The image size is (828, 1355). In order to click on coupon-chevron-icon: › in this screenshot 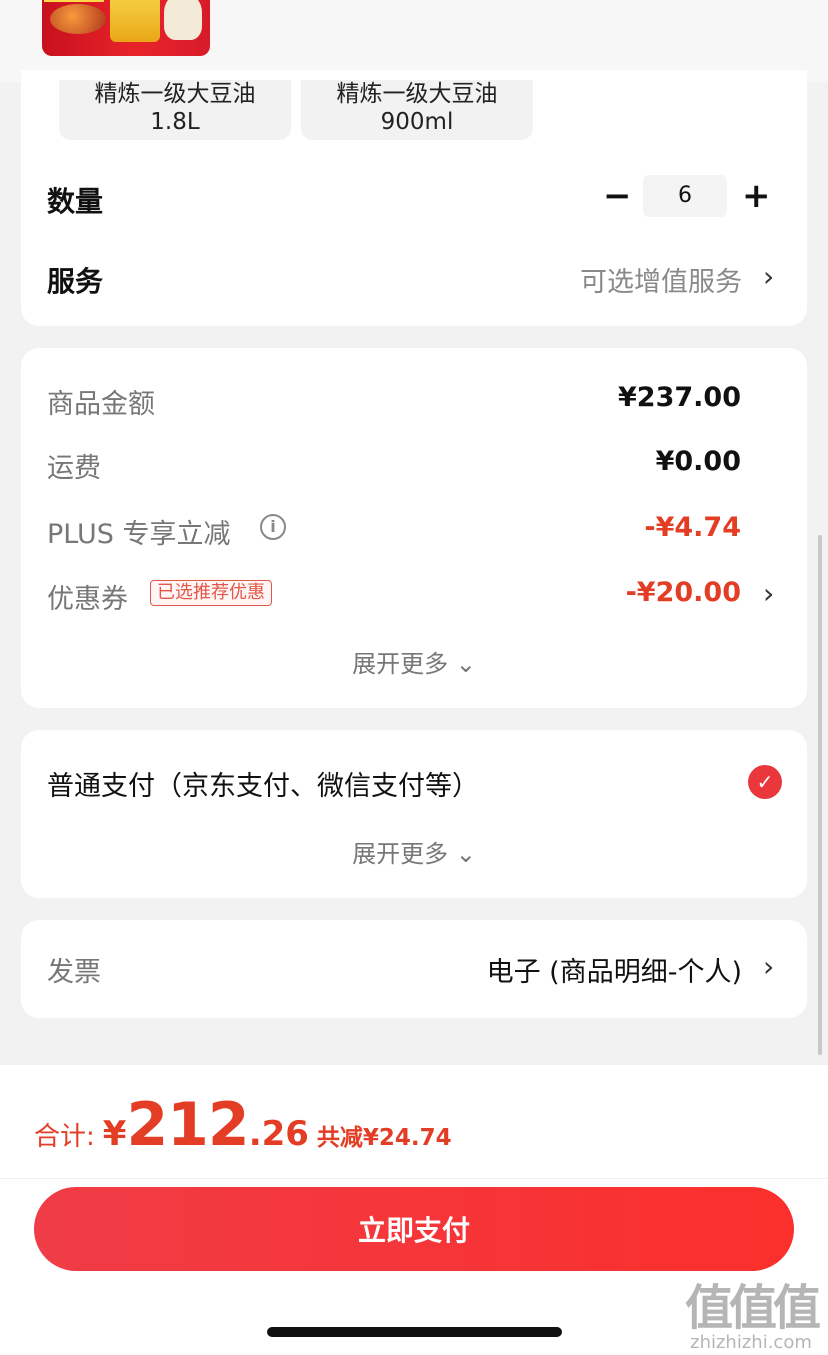, I will do `click(768, 593)`.